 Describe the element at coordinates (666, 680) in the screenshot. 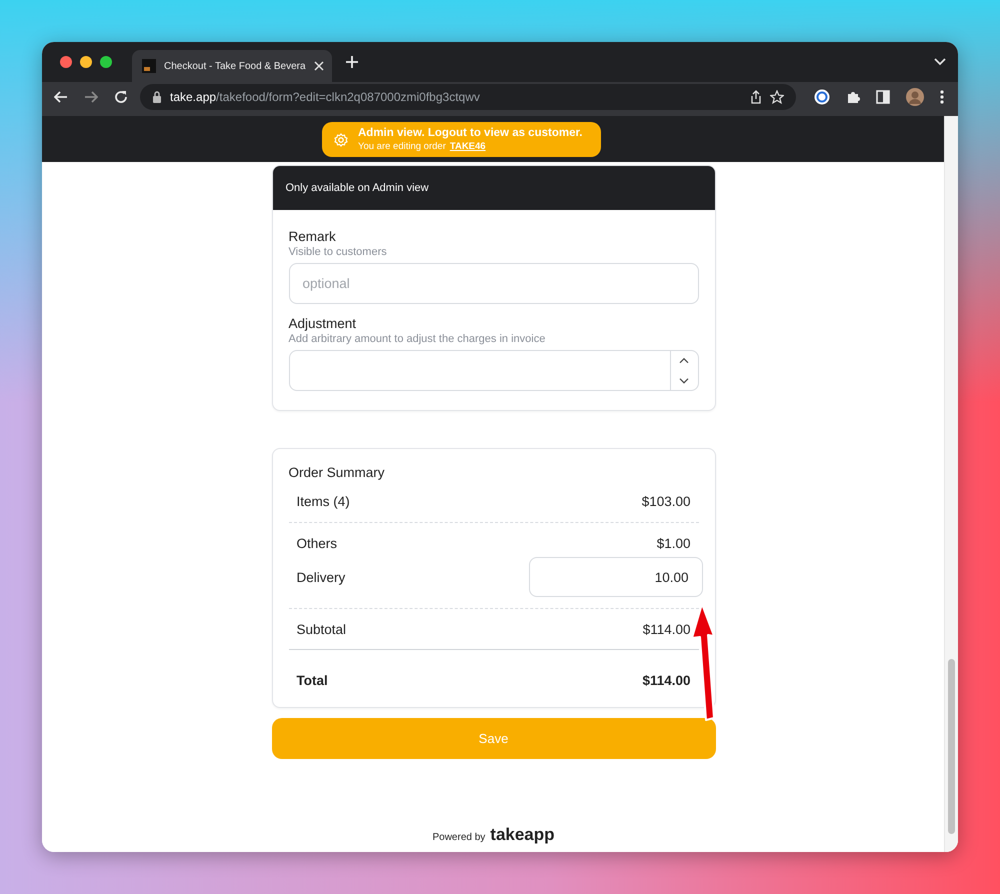

I see `total-value: $114.00` at that location.